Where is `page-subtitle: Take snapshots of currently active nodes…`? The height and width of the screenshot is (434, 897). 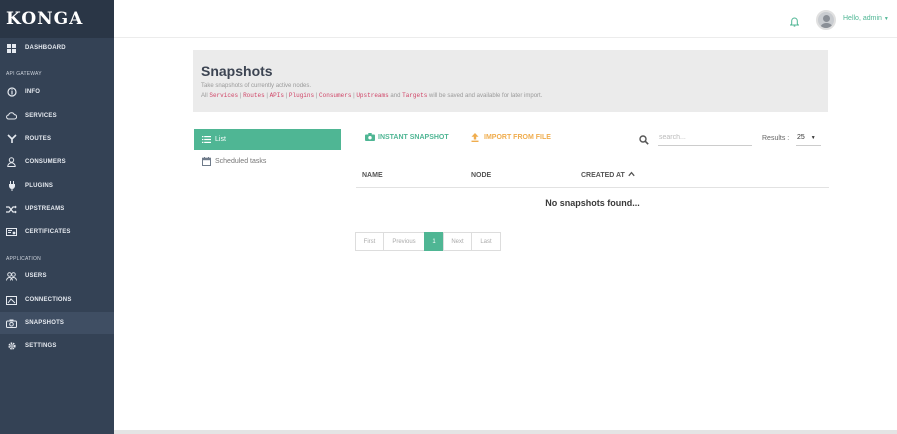 page-subtitle: Take snapshots of currently active nodes… is located at coordinates (256, 86).